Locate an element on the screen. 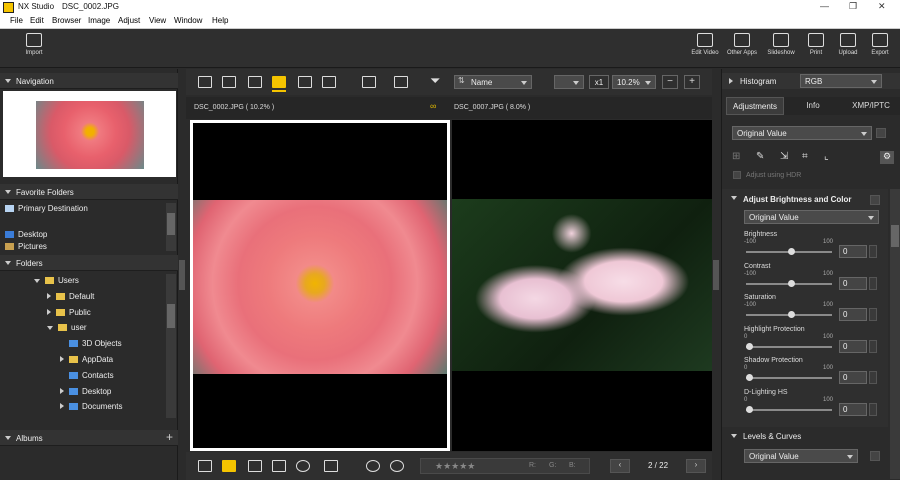  copy-adjustments-icon: ⊞ is located at coordinates (736, 156).